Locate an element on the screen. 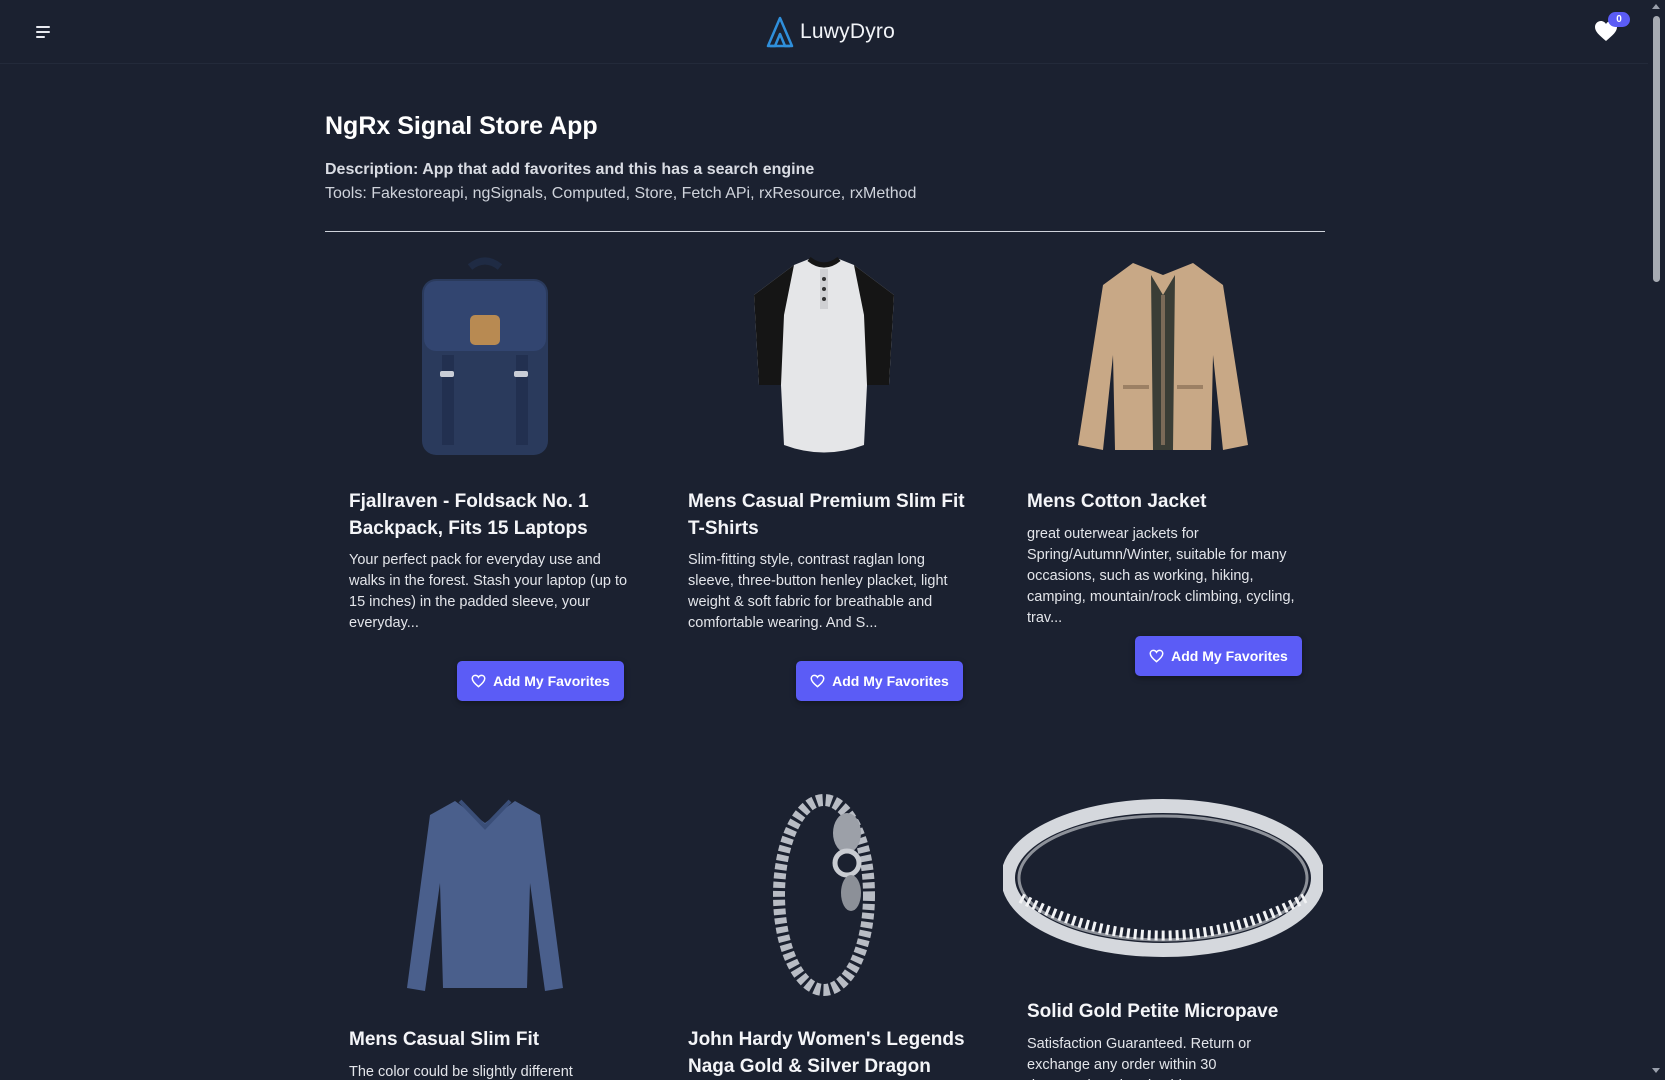  jacket-image is located at coordinates (1163, 360).